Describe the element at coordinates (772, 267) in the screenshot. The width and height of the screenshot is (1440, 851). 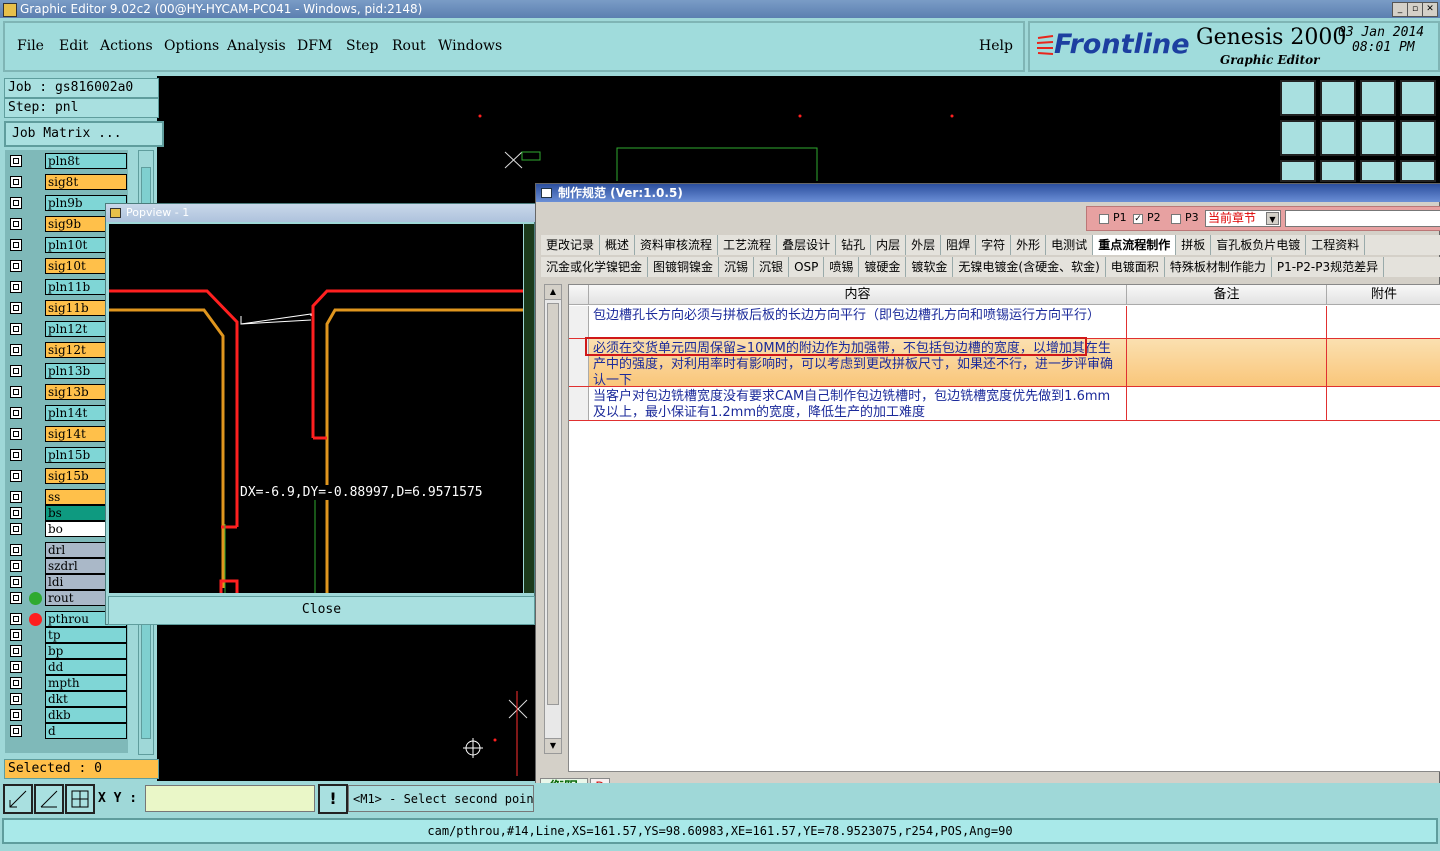
I see `subtab-4: 沉银` at that location.